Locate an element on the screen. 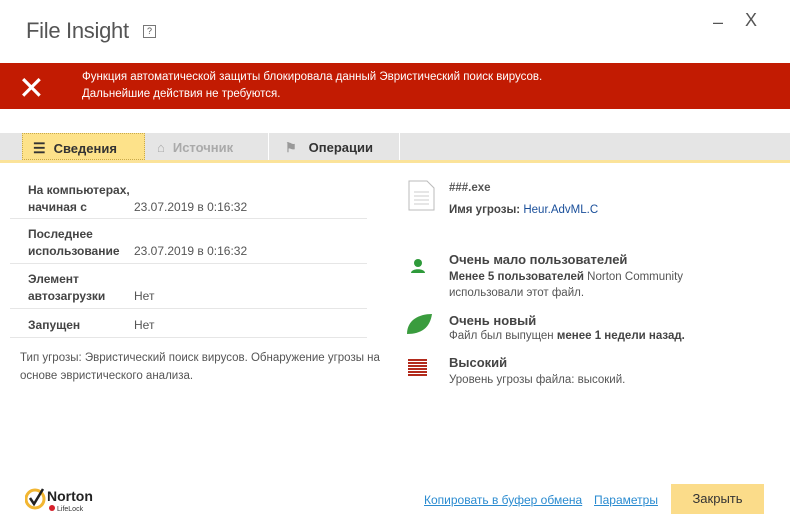 The image size is (790, 527). detail-label: Элемент is located at coordinates (53, 279).